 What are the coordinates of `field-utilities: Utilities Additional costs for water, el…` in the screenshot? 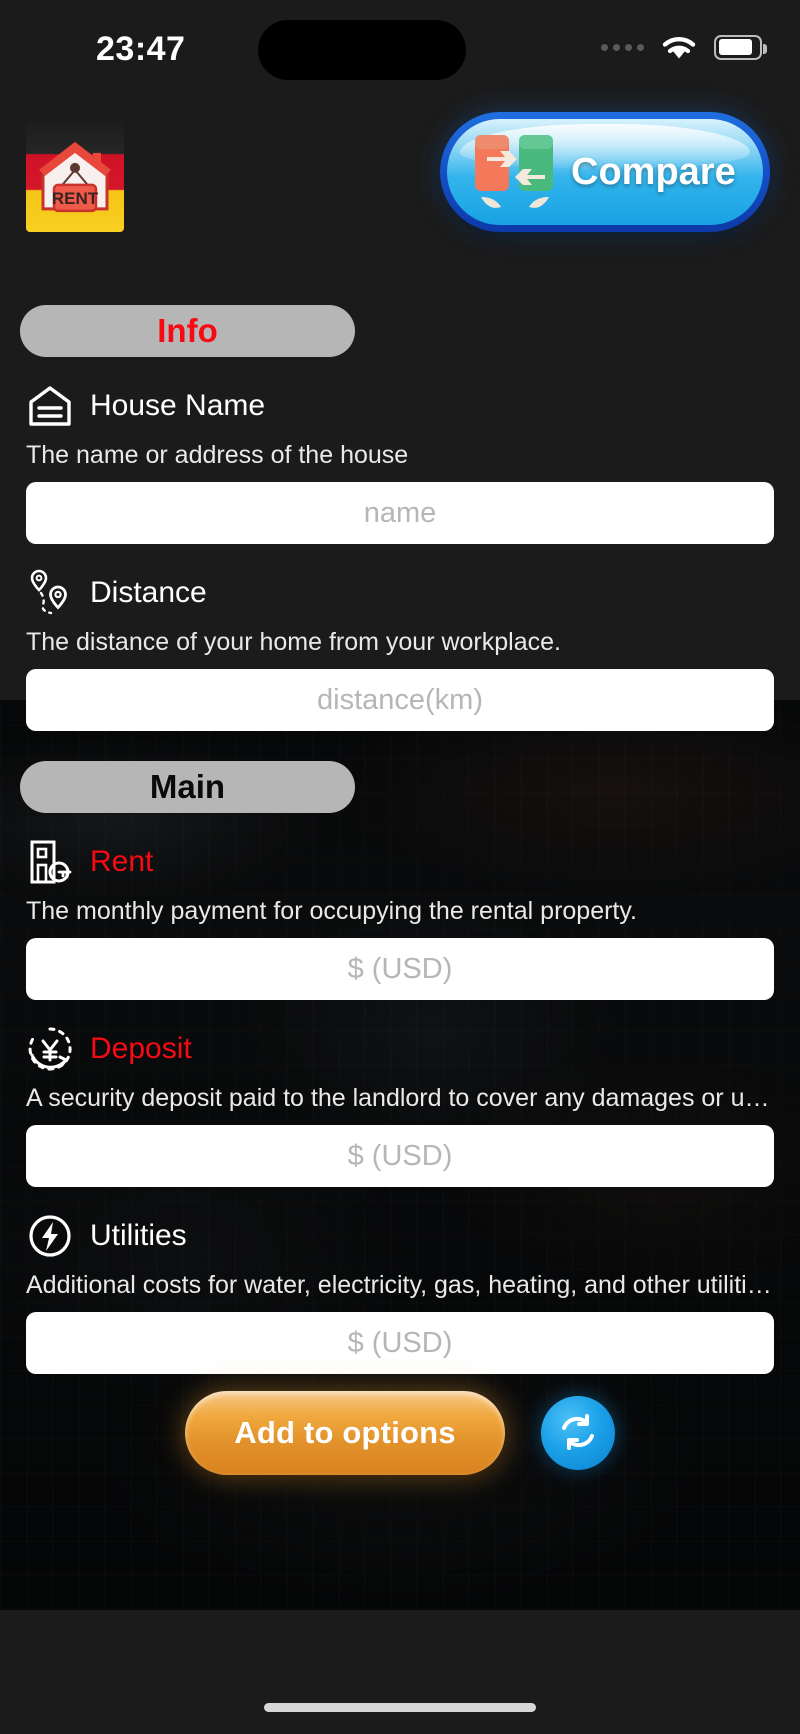 It's located at (400, 1293).